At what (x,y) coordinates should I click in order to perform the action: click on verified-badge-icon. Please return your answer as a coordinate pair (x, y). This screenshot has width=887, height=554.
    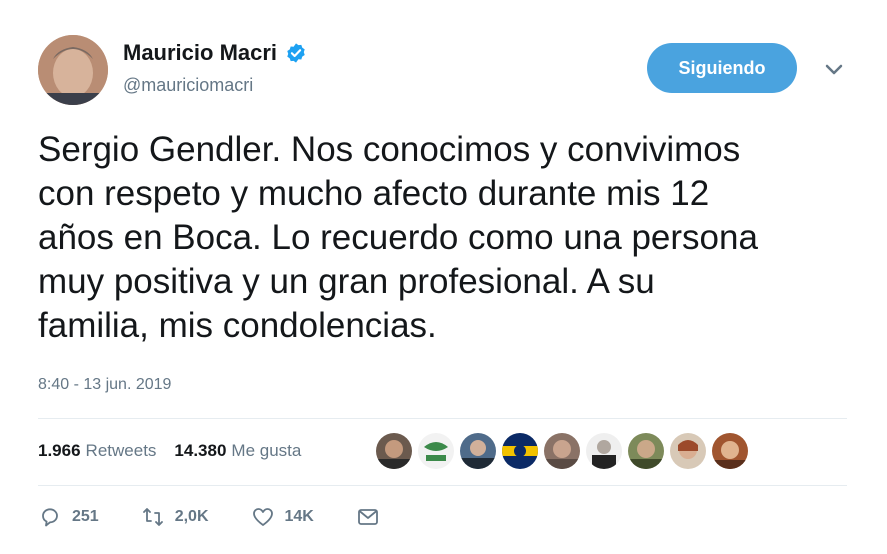
    Looking at the image, I should click on (296, 53).